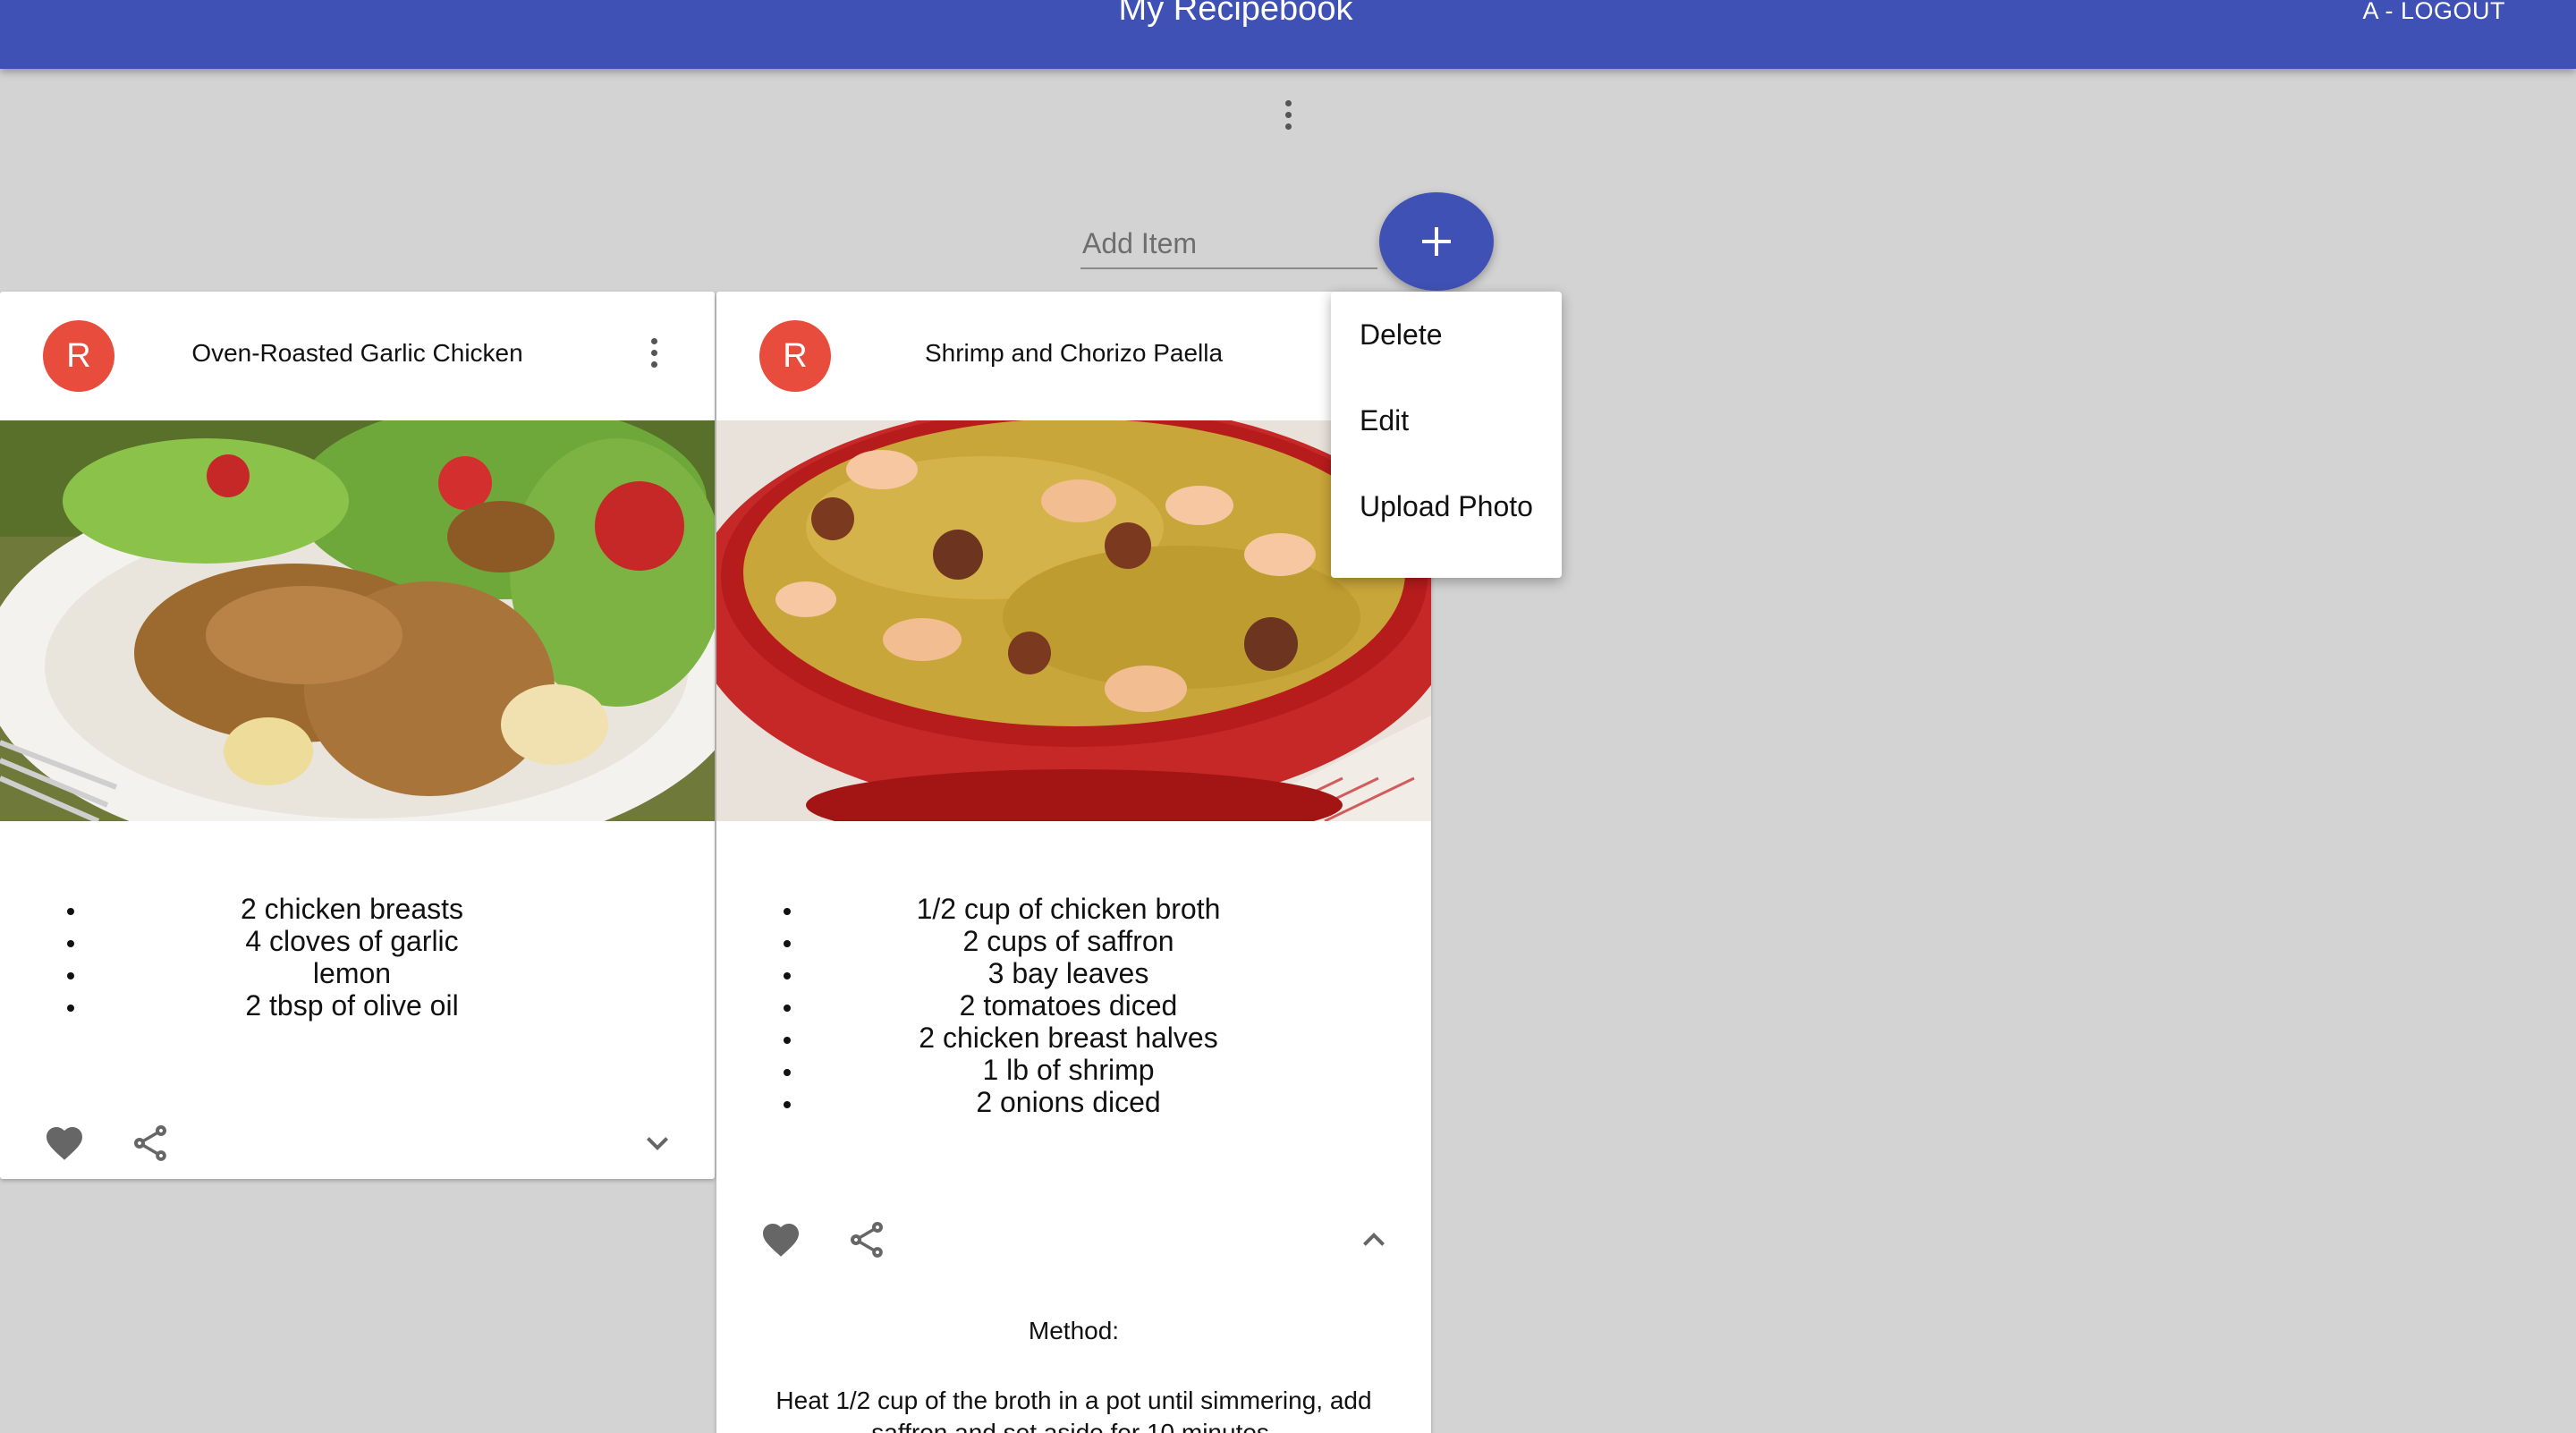 Image resolution: width=2576 pixels, height=1433 pixels. I want to click on card-header: R Shrimp and Chorizo Paella, so click(1073, 356).